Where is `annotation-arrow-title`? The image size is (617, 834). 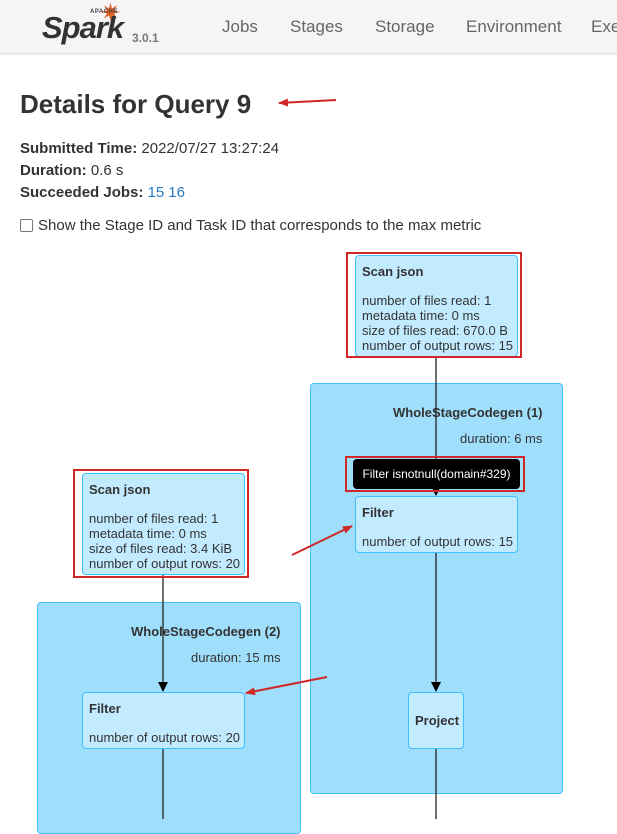 annotation-arrow-title is located at coordinates (307, 102).